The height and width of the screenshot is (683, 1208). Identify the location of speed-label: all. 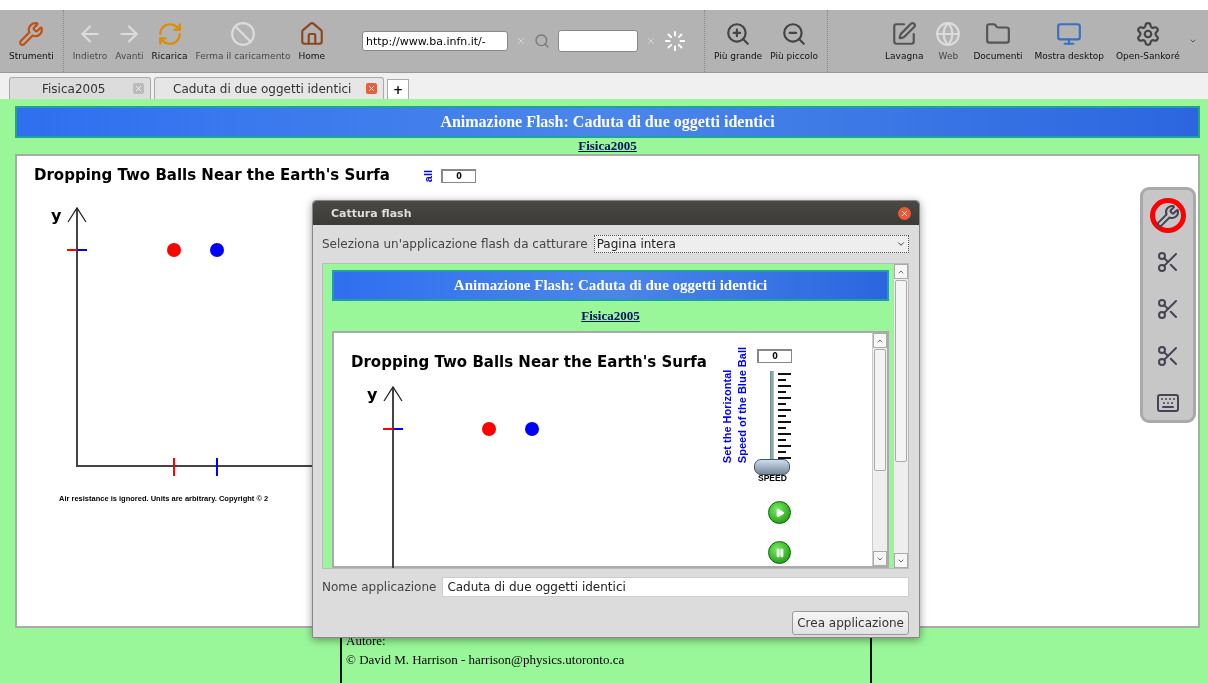
(428, 176).